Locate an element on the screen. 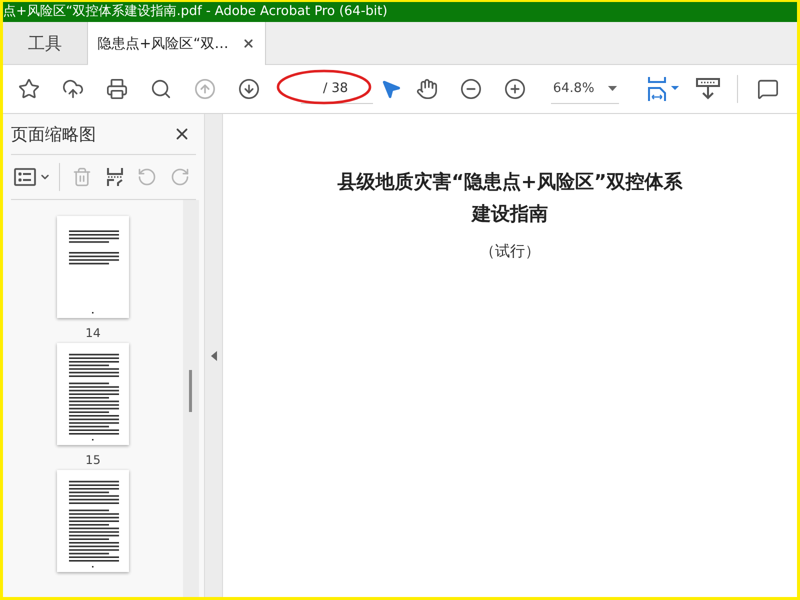  keyboard-arrow-down-icon is located at coordinates (708, 89).